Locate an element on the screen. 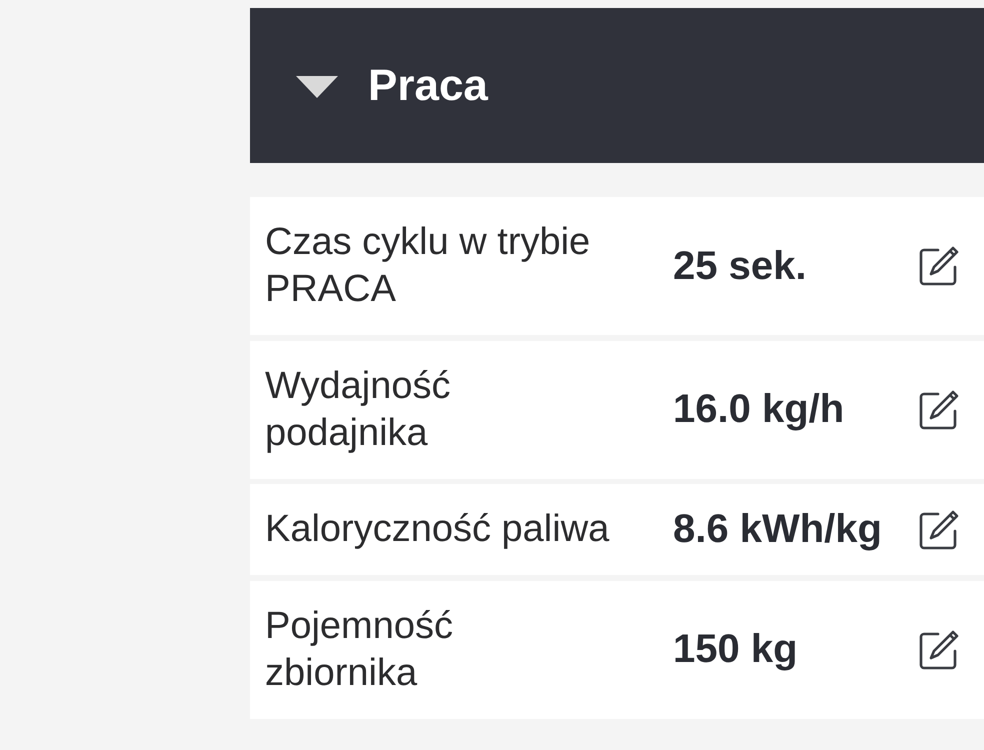 The image size is (984, 750). setting-value: 16.0 kg/h is located at coordinates (759, 409).